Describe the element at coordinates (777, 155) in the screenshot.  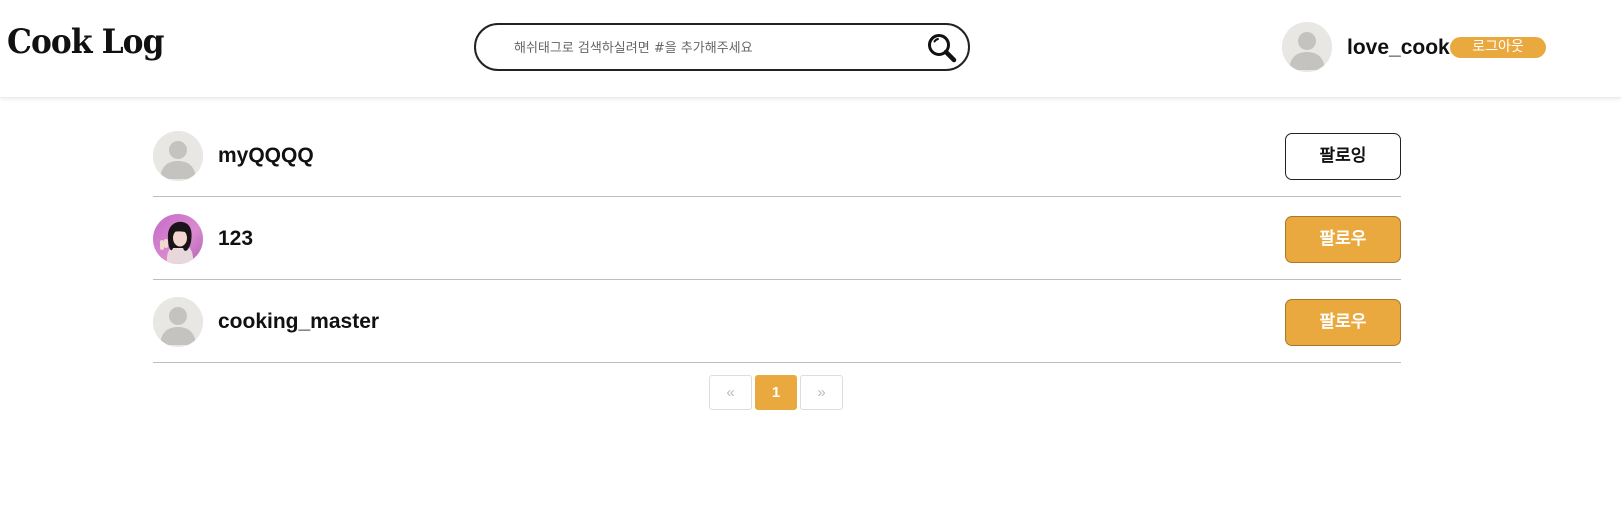
I see `list-item: myQQQQ 팔로잉` at that location.